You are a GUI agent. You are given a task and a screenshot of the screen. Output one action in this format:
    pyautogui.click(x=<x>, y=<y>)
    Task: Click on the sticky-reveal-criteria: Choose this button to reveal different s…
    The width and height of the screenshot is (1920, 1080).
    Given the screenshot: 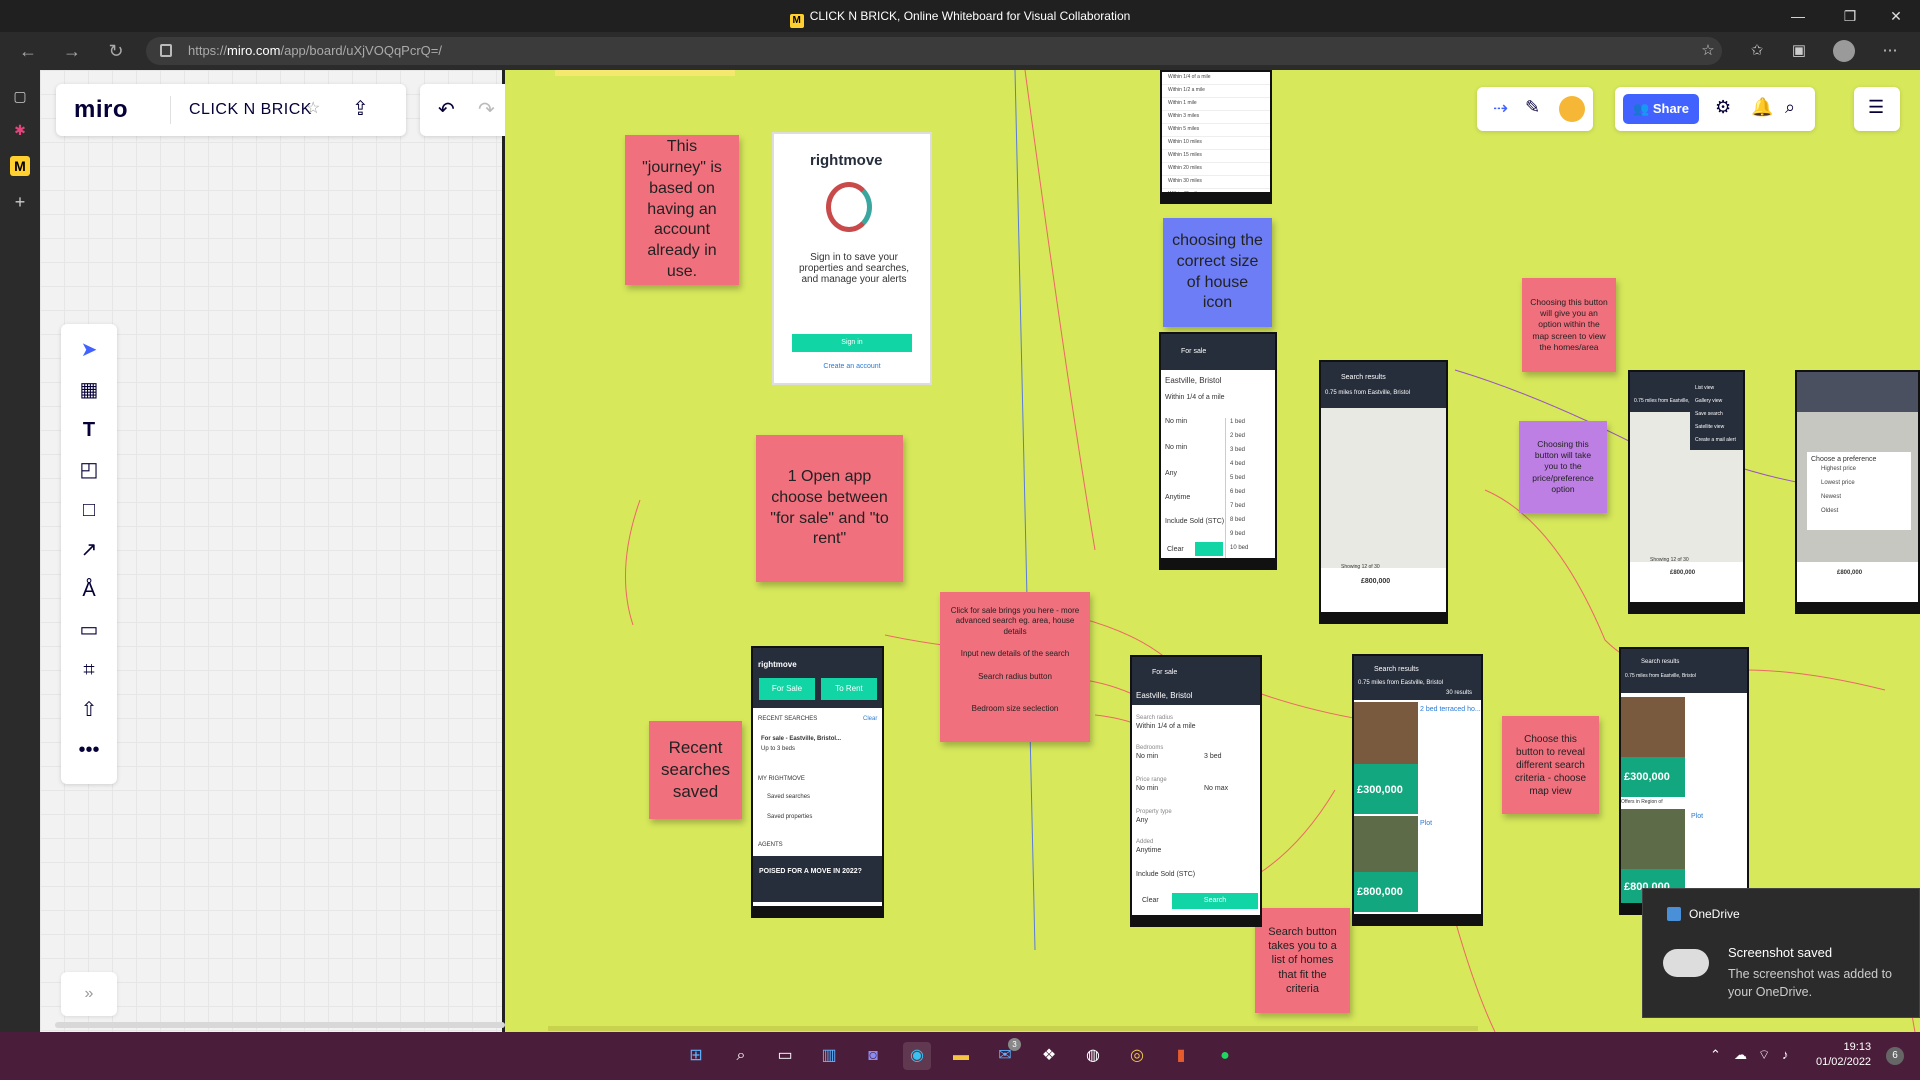 What is the action you would take?
    pyautogui.click(x=1550, y=765)
    